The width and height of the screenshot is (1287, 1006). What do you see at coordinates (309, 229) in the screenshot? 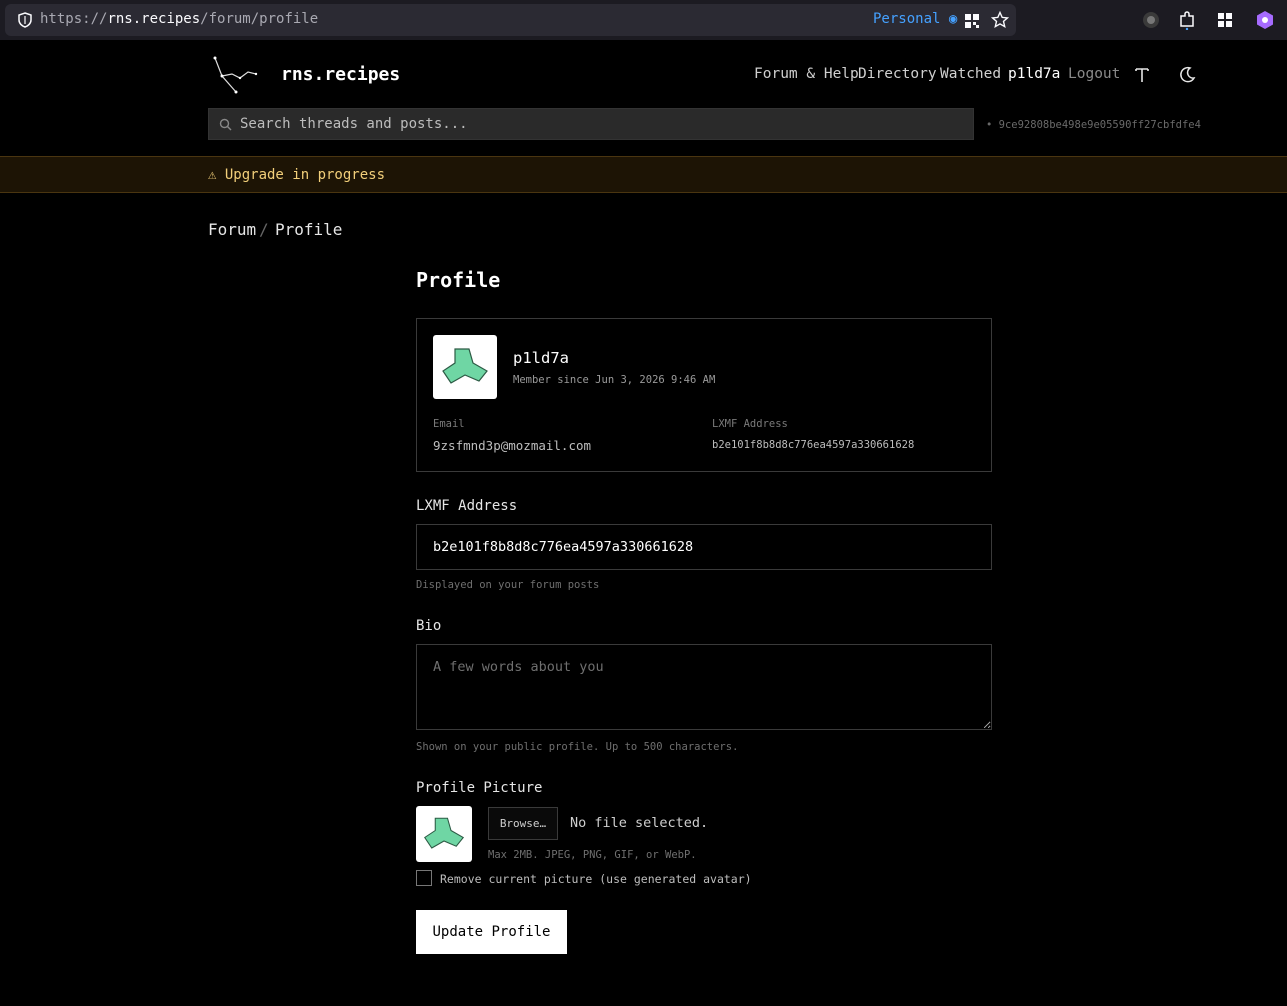
I see `breadcrumb-current: Profile` at bounding box center [309, 229].